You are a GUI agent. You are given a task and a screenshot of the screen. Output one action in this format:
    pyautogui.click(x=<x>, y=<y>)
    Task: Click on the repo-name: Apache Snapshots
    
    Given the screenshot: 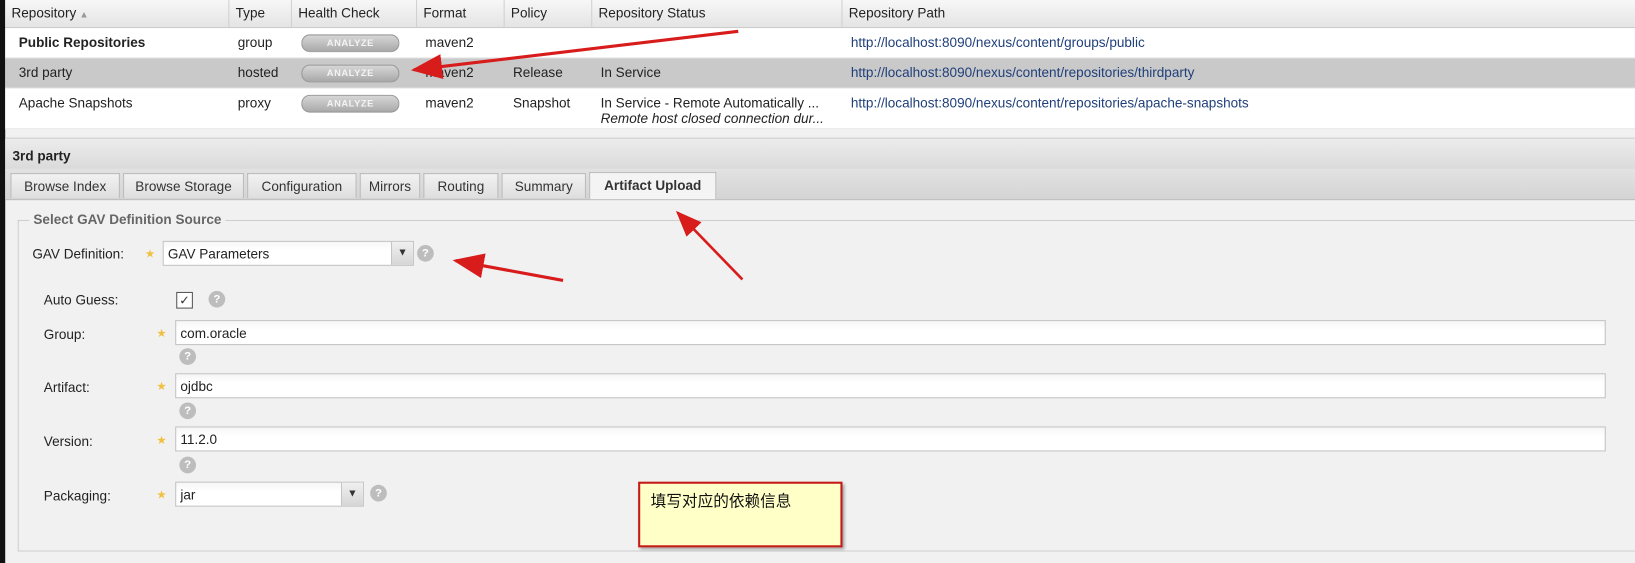 What is the action you would take?
    pyautogui.click(x=75, y=102)
    